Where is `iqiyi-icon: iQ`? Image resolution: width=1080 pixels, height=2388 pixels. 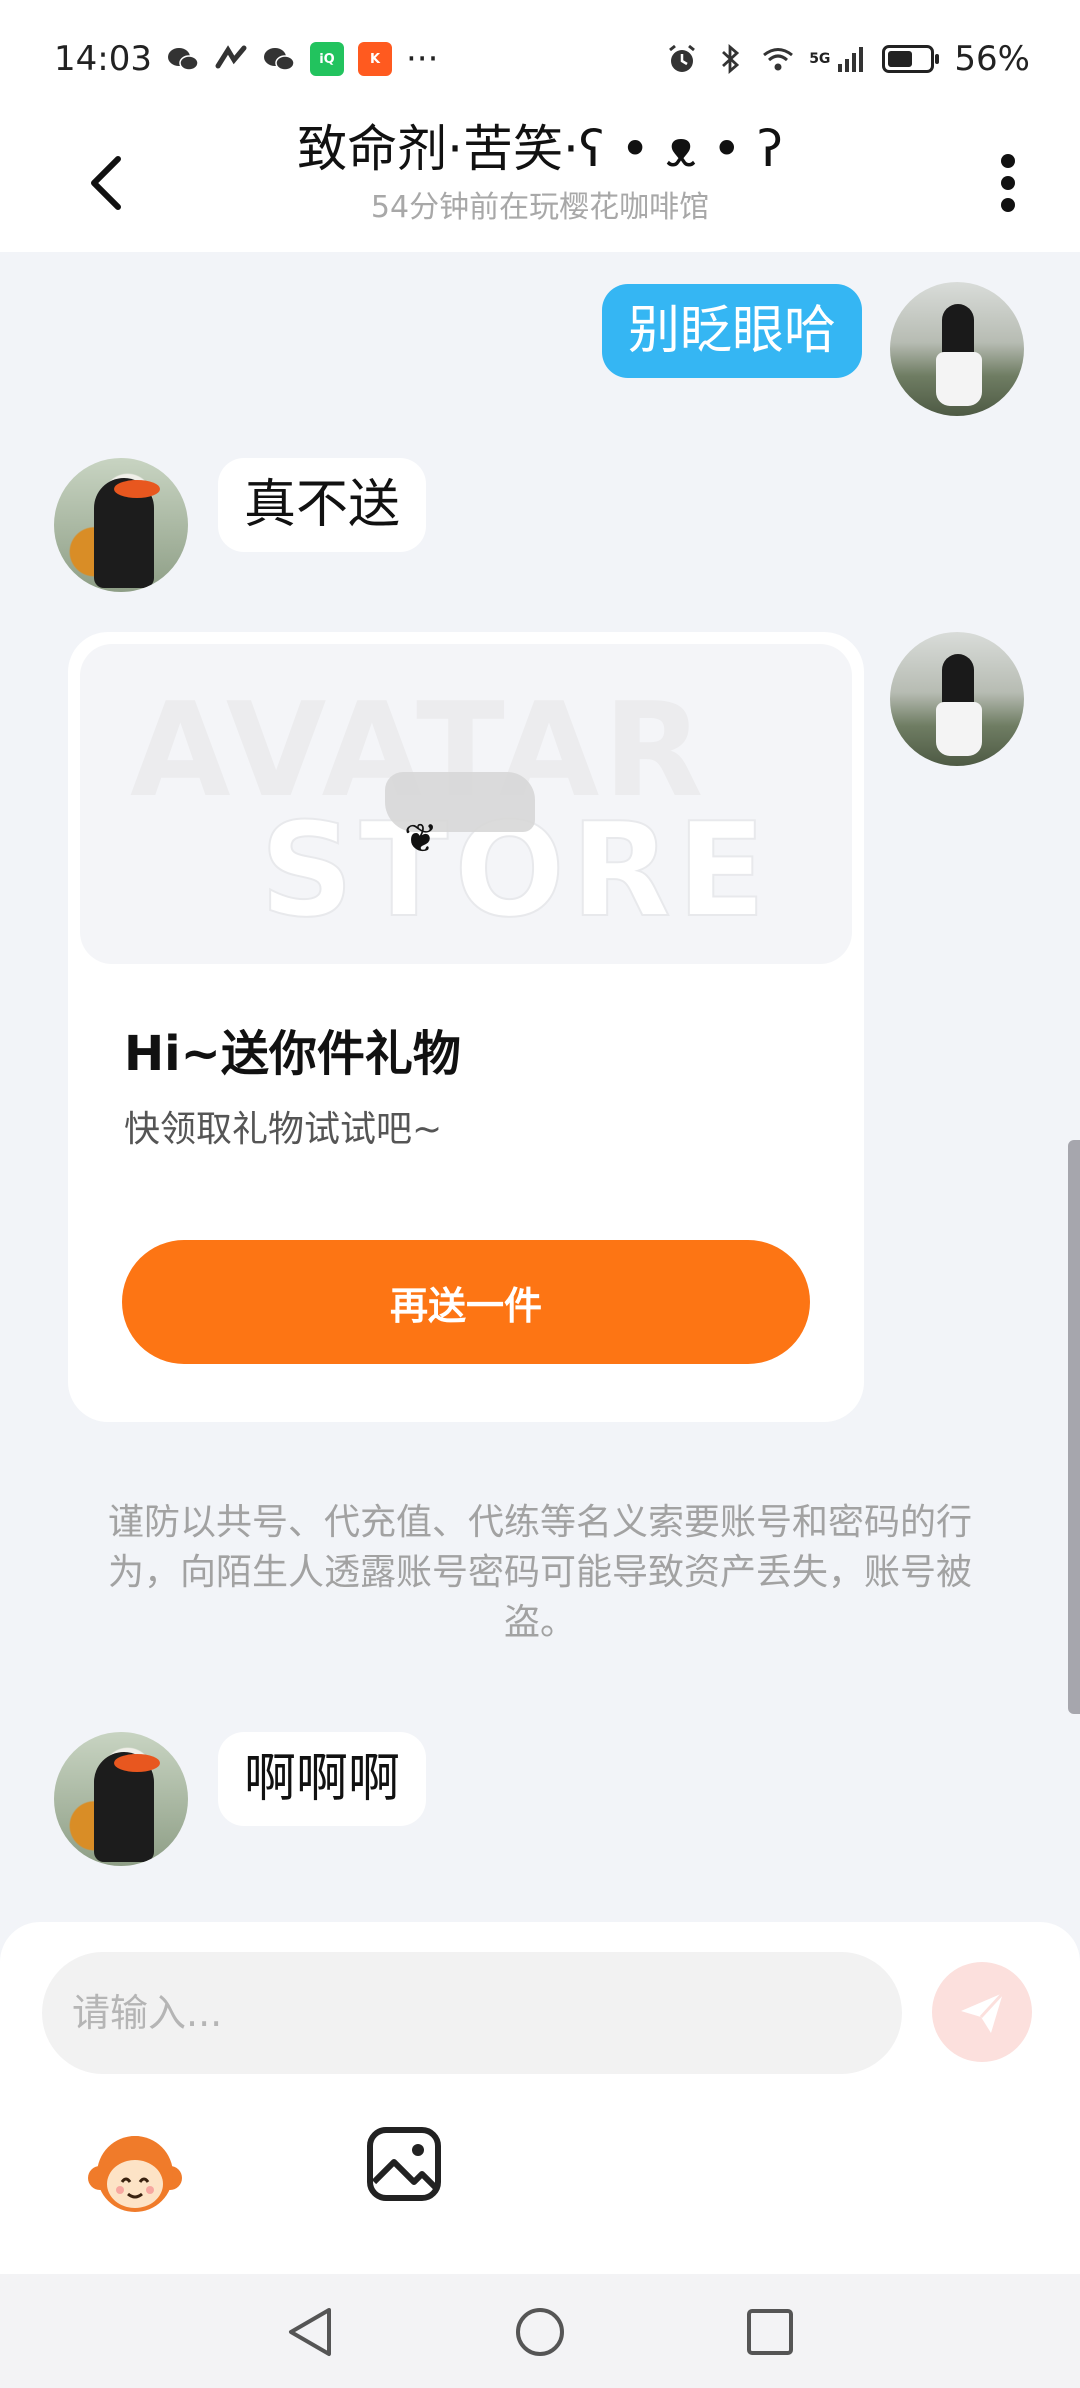 iqiyi-icon: iQ is located at coordinates (326, 59).